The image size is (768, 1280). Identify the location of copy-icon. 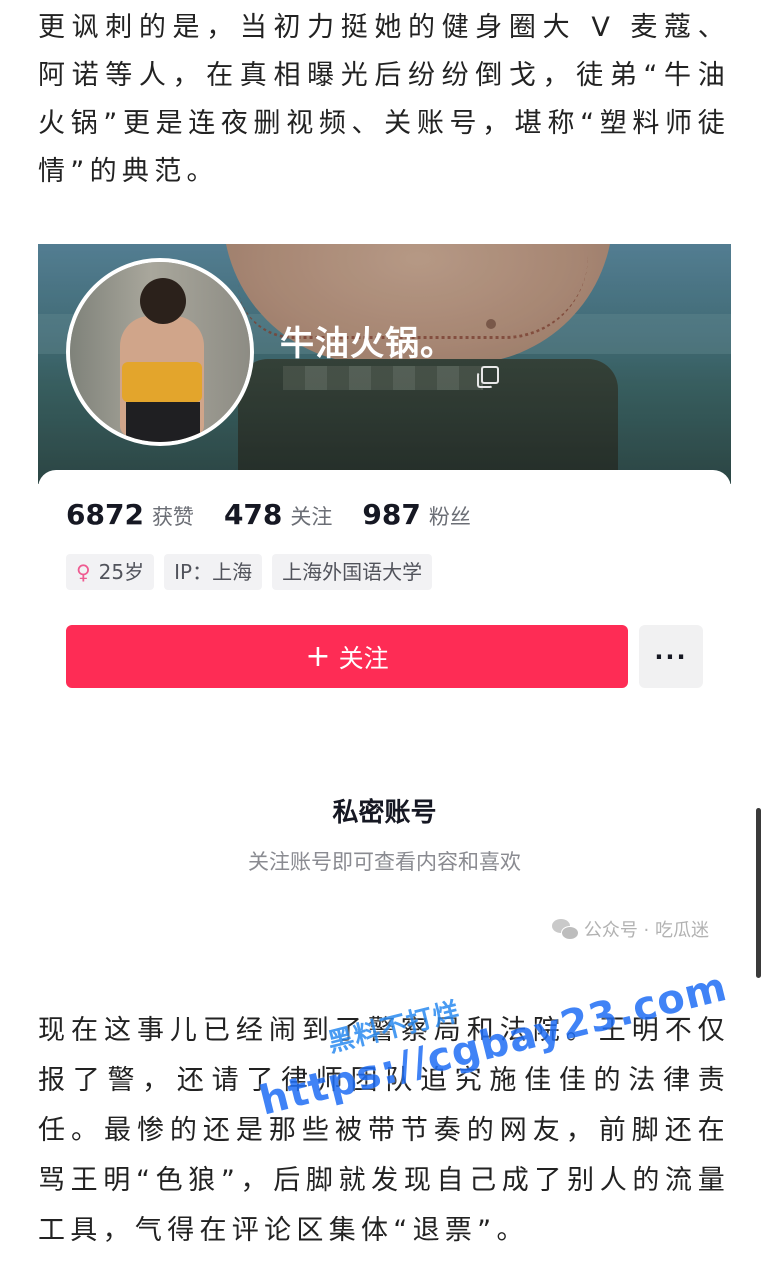
(488, 377).